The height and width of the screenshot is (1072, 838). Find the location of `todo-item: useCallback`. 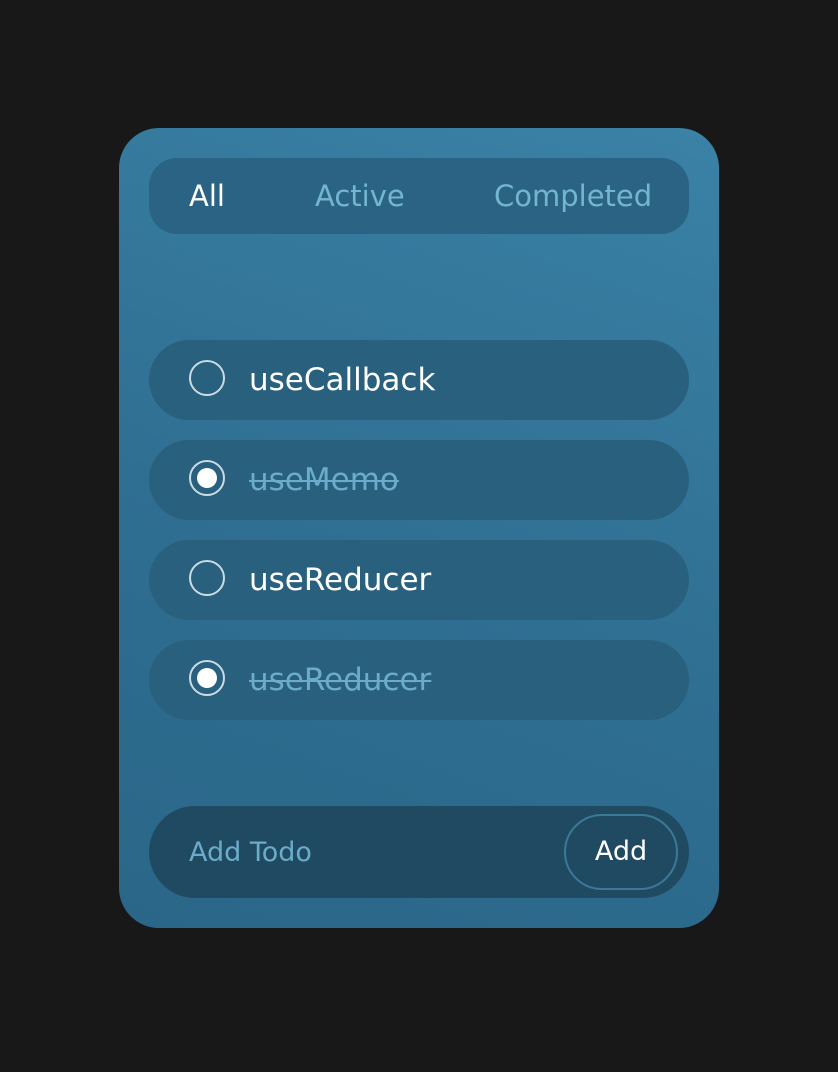

todo-item: useCallback is located at coordinates (419, 380).